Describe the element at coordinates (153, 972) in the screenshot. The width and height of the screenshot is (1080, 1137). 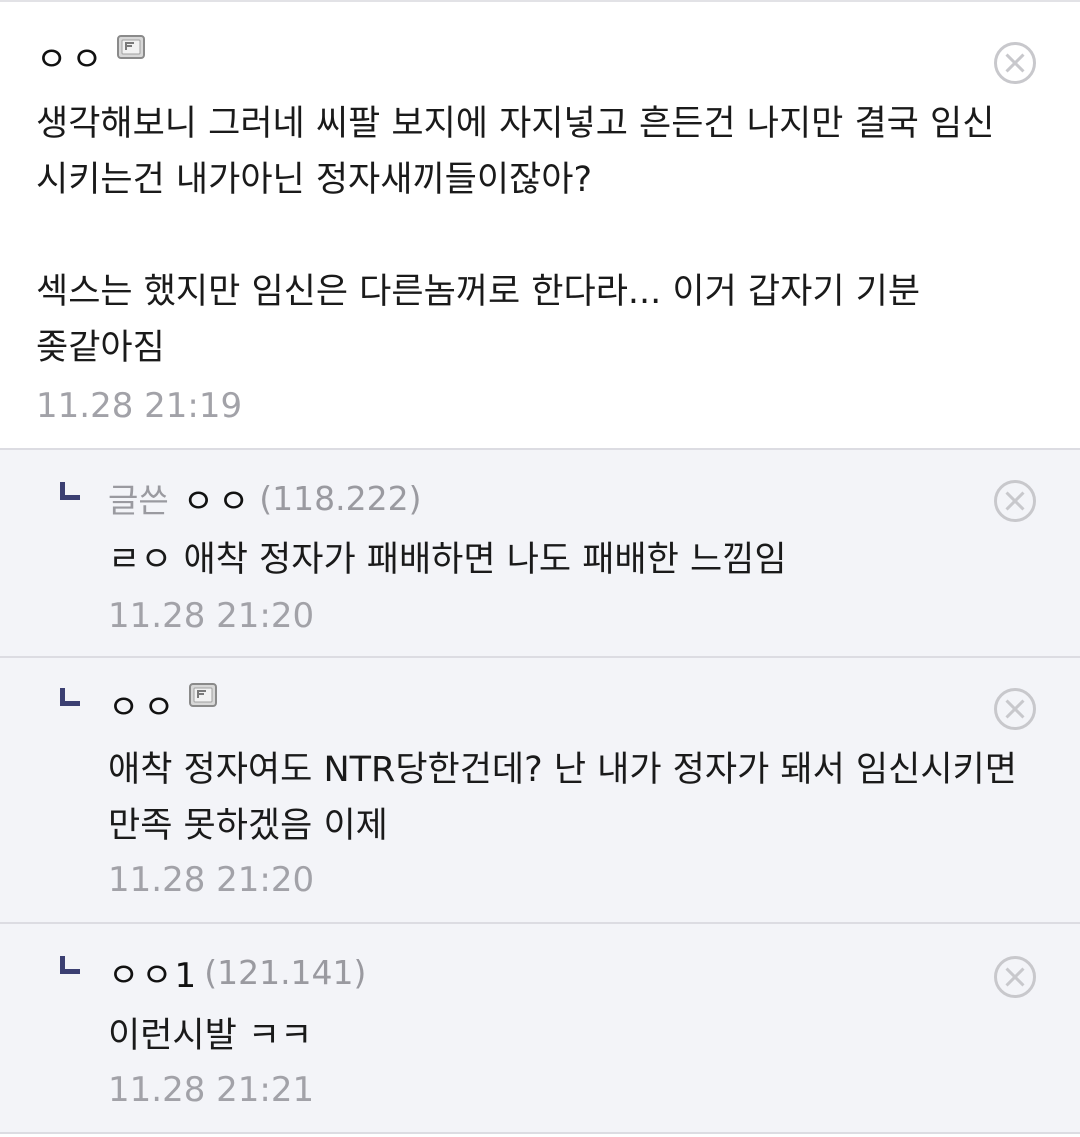
I see `author-nickname: ㅇㅇ1` at that location.